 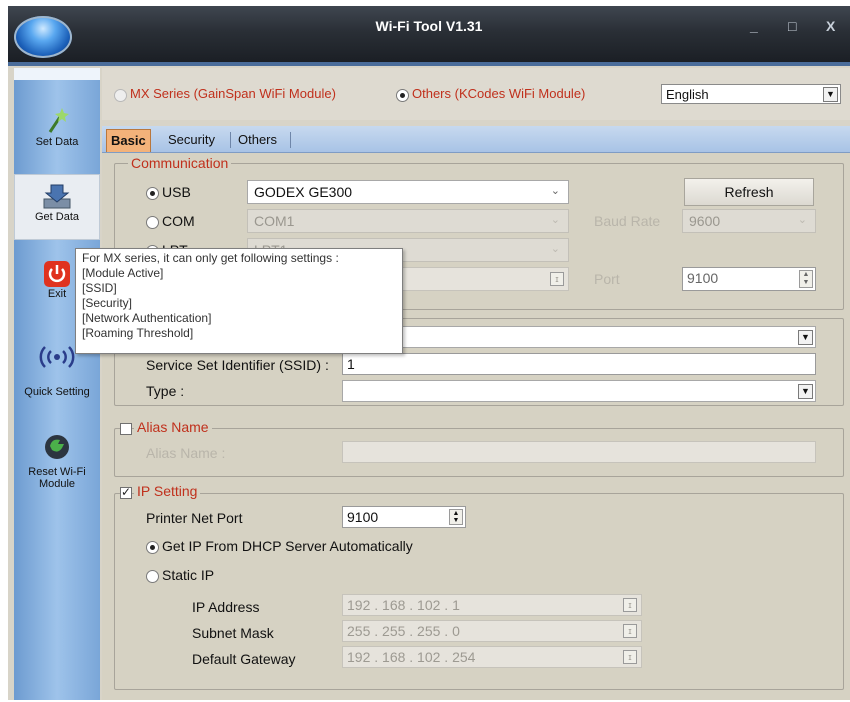 I want to click on tab-others: Others, so click(x=257, y=140).